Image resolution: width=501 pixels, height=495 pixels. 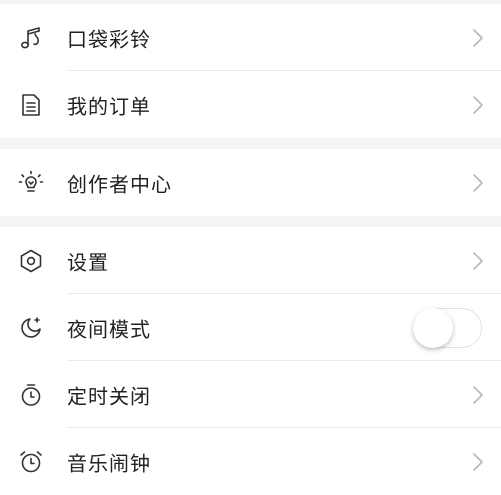 I want to click on menu-item-settings: 设置, so click(x=250, y=260).